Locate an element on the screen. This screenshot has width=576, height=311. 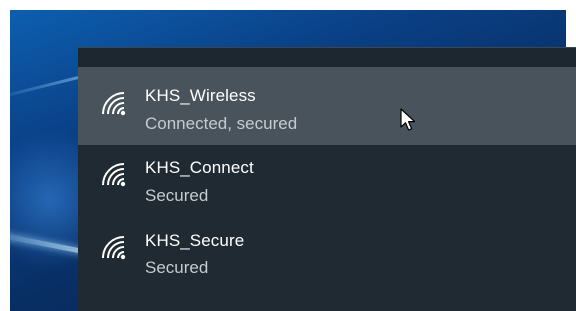
flyout-header-strip is located at coordinates (327, 57).